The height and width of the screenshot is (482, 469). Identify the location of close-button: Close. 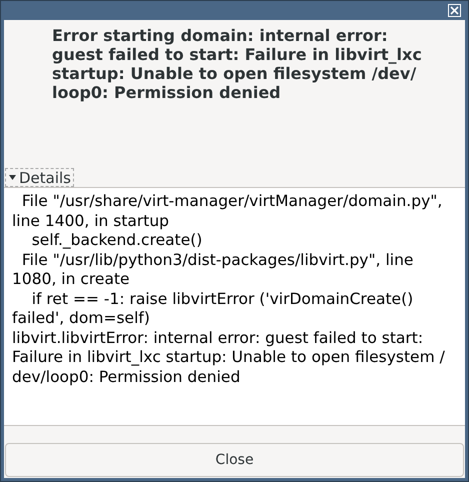
(234, 460).